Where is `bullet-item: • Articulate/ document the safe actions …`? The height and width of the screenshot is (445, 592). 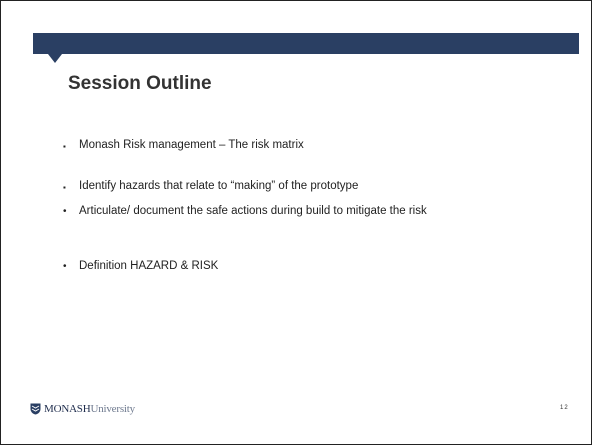 bullet-item: • Articulate/ document the safe actions … is located at coordinates (260, 211).